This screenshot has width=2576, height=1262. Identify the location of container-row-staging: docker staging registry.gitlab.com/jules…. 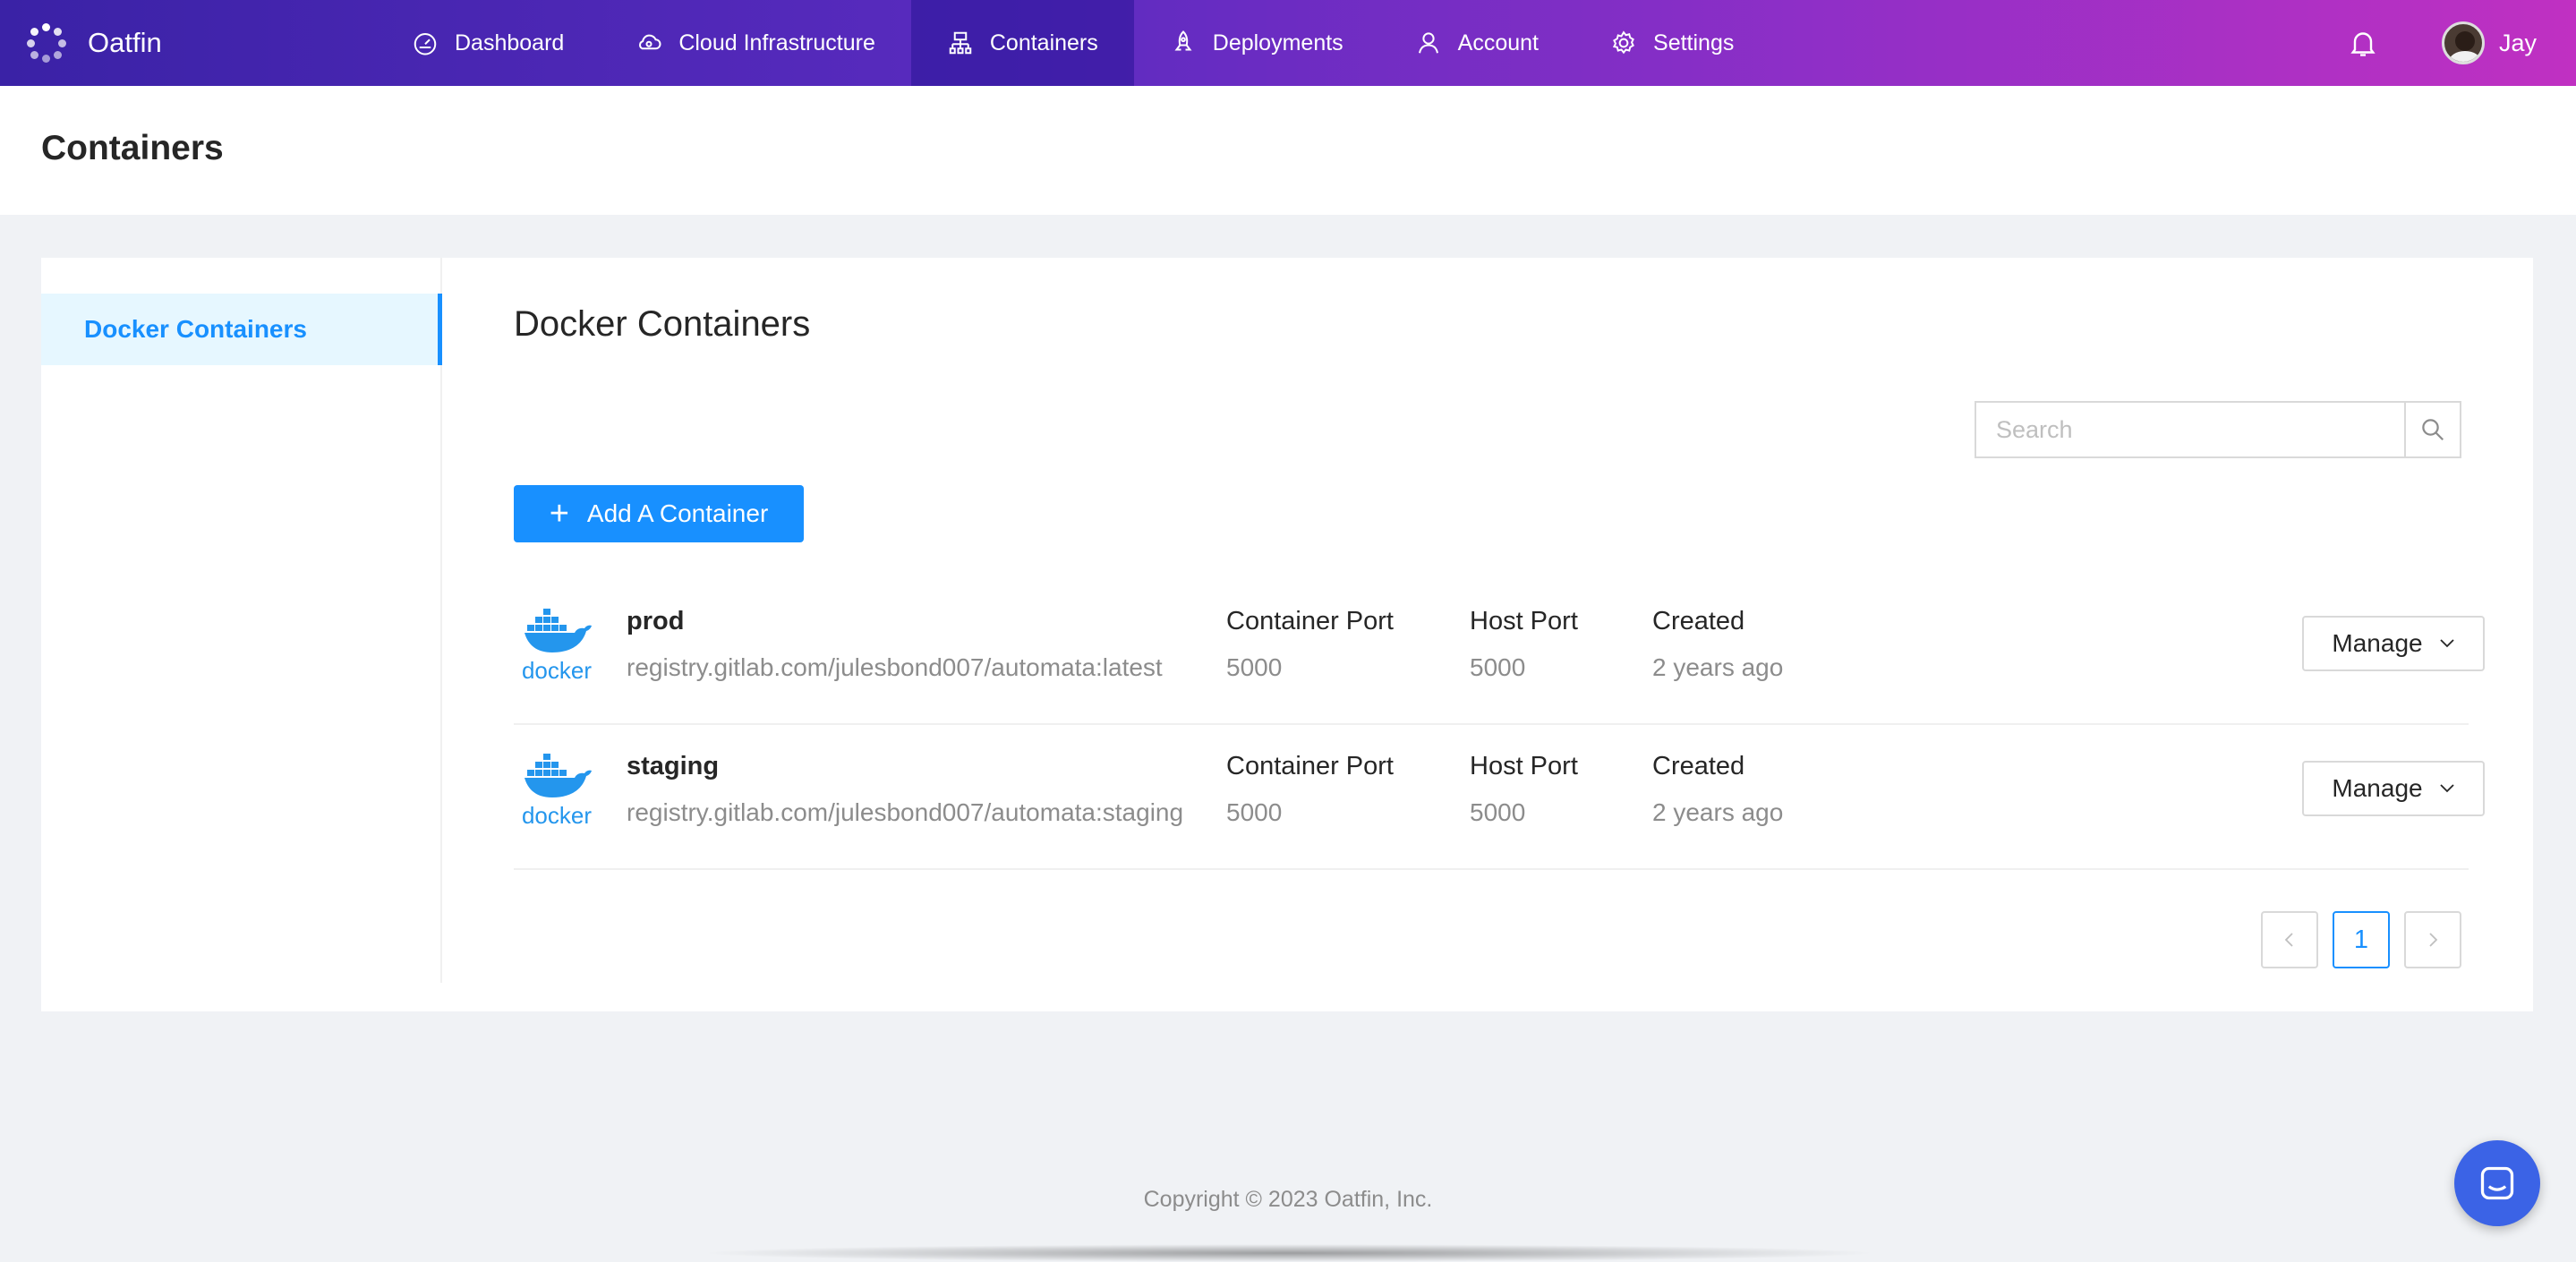
(1499, 797).